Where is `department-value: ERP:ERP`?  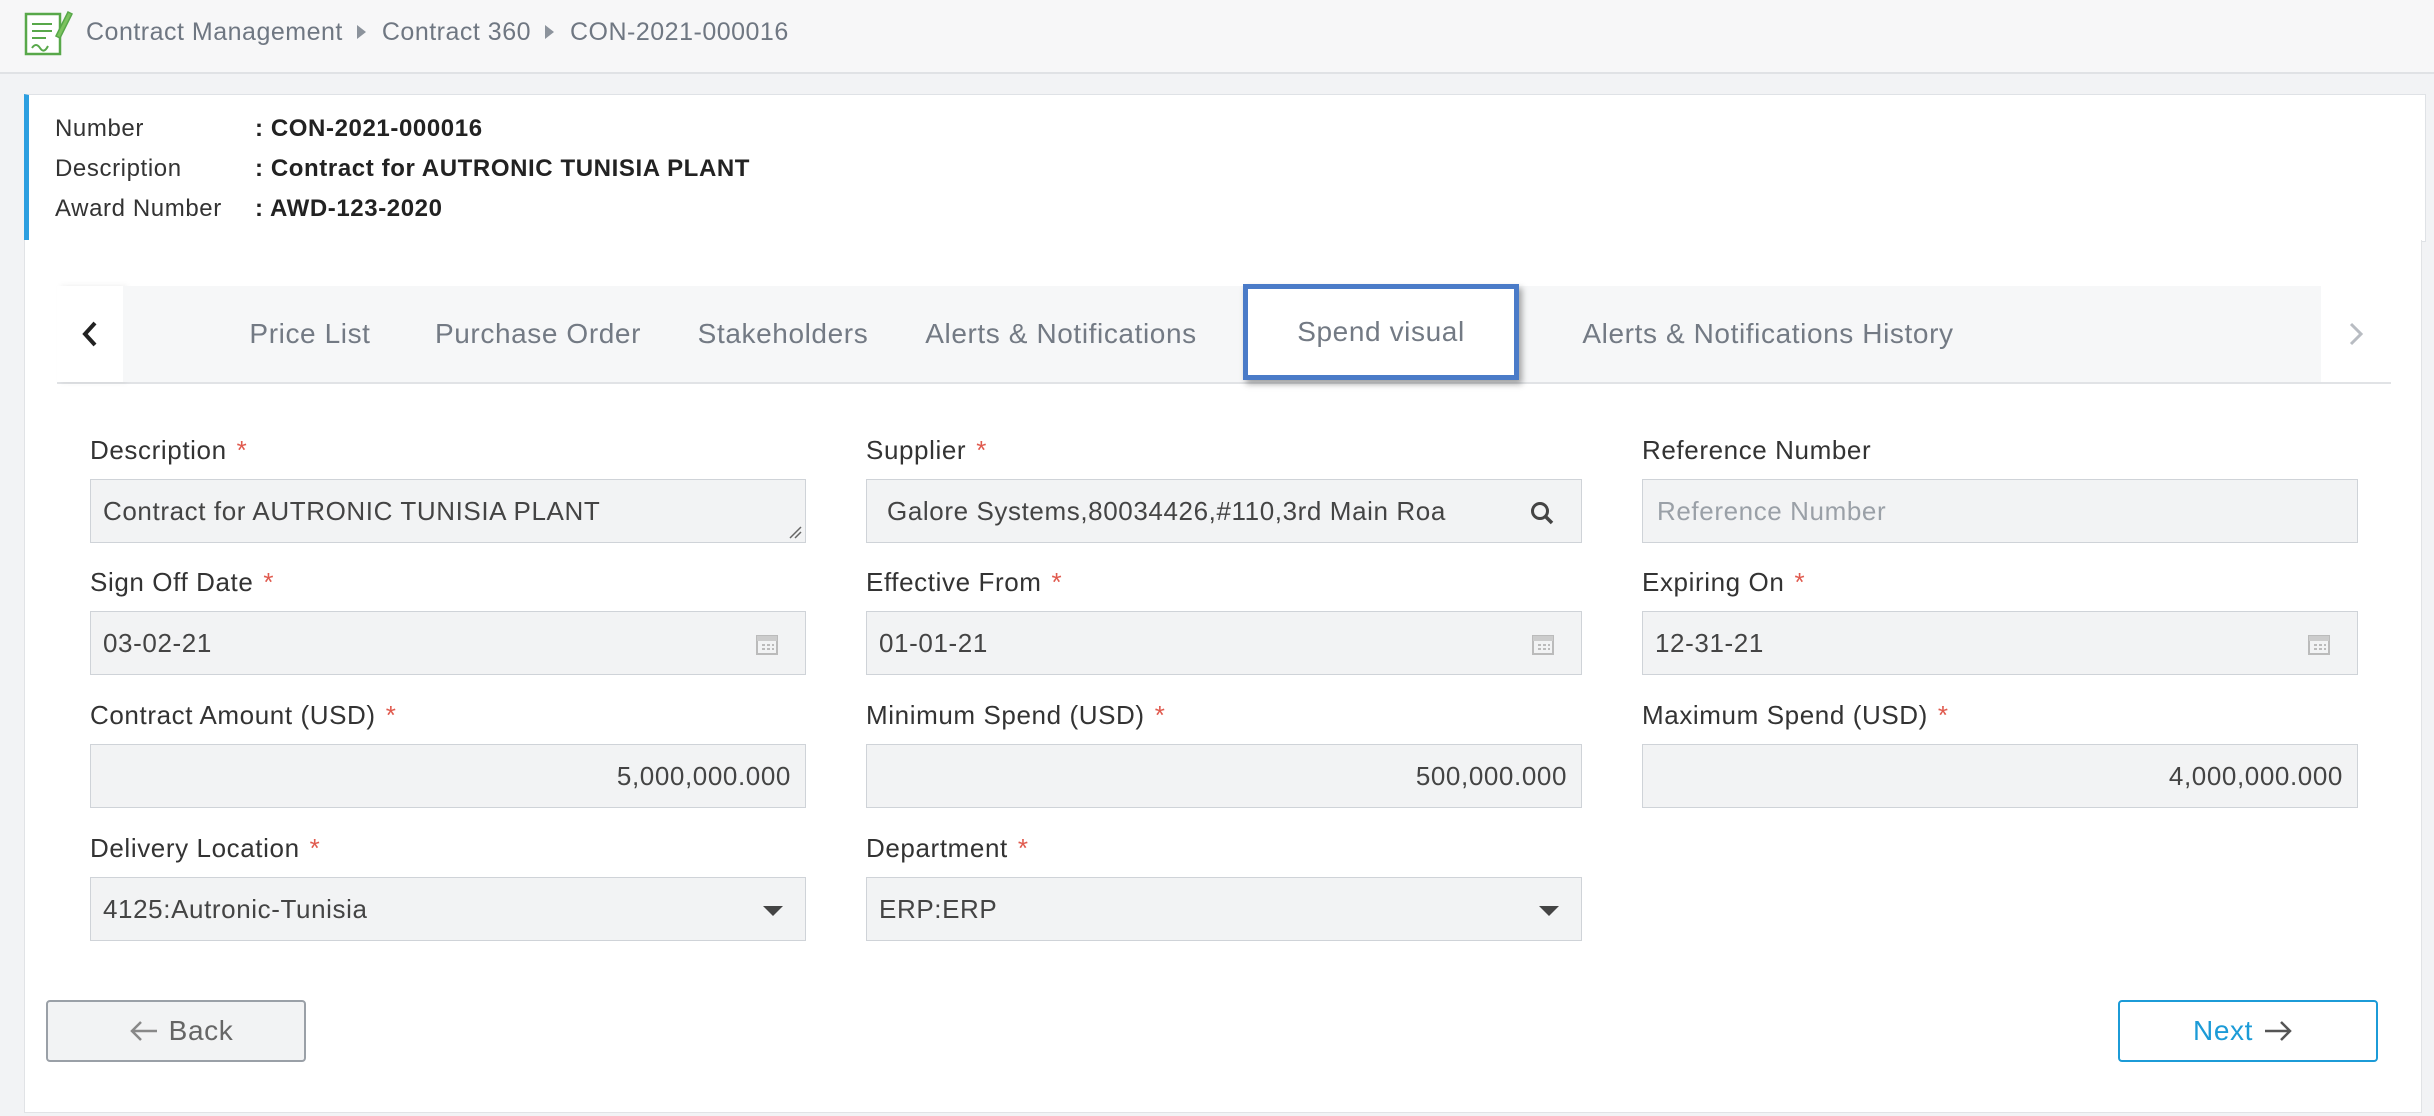
department-value: ERP:ERP is located at coordinates (938, 908).